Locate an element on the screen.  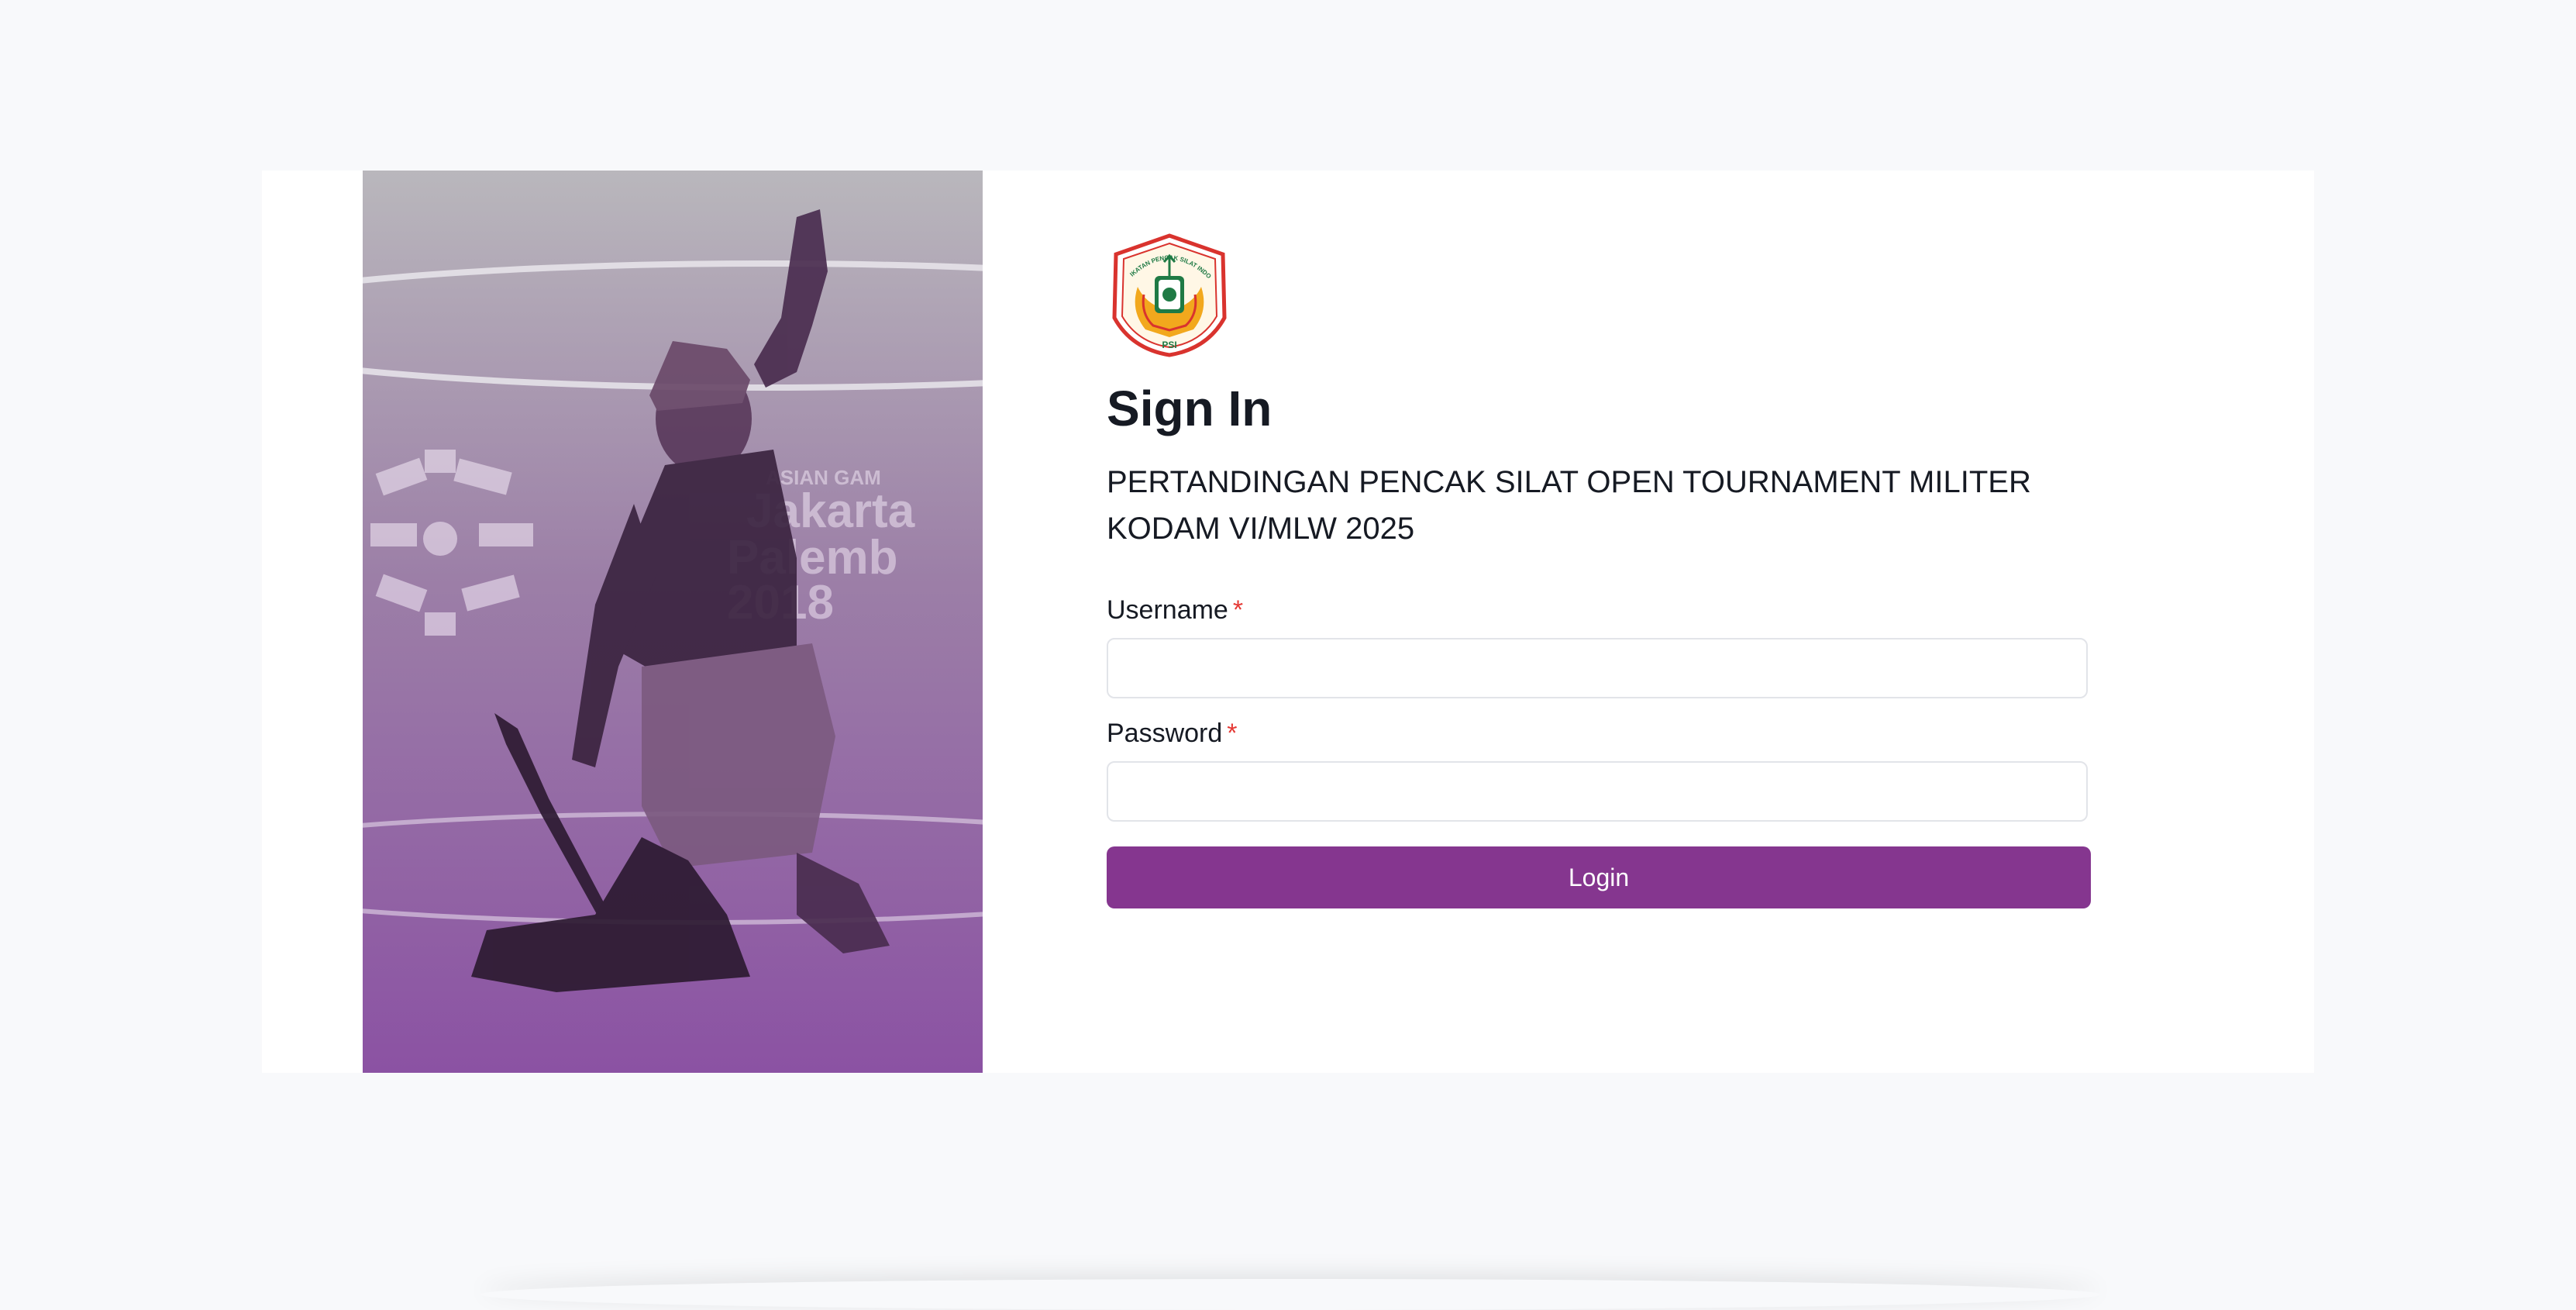
username-label-text: Username is located at coordinates (1167, 610).